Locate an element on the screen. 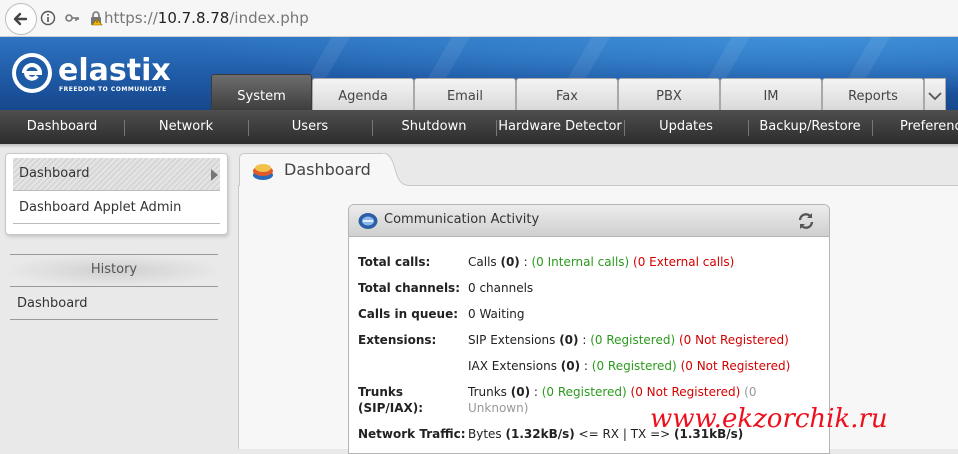  external-calls: (0 External calls) is located at coordinates (684, 262).